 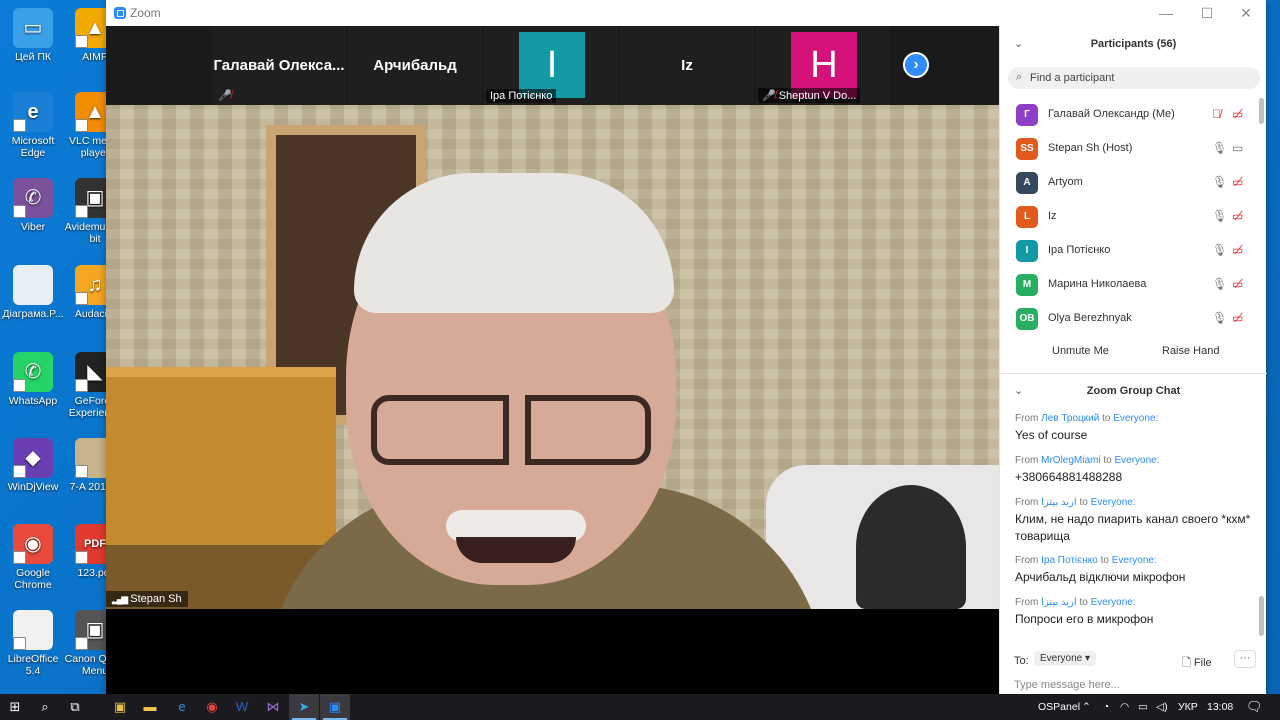 What do you see at coordinates (1097, 284) in the screenshot?
I see `participant-name: Марина Николаева` at bounding box center [1097, 284].